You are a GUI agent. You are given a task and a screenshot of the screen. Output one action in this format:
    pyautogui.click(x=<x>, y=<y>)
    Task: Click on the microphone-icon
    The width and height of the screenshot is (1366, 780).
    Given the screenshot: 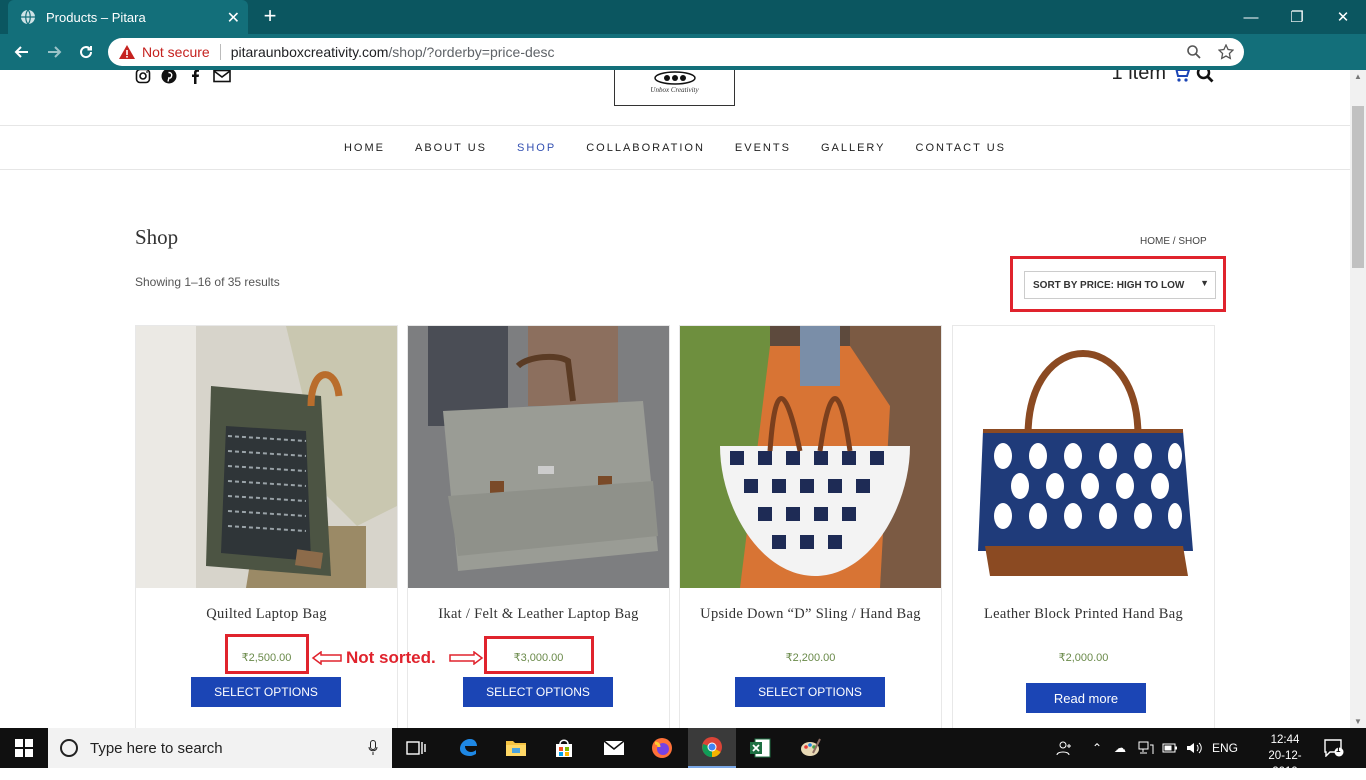 What is the action you would take?
    pyautogui.click(x=373, y=748)
    